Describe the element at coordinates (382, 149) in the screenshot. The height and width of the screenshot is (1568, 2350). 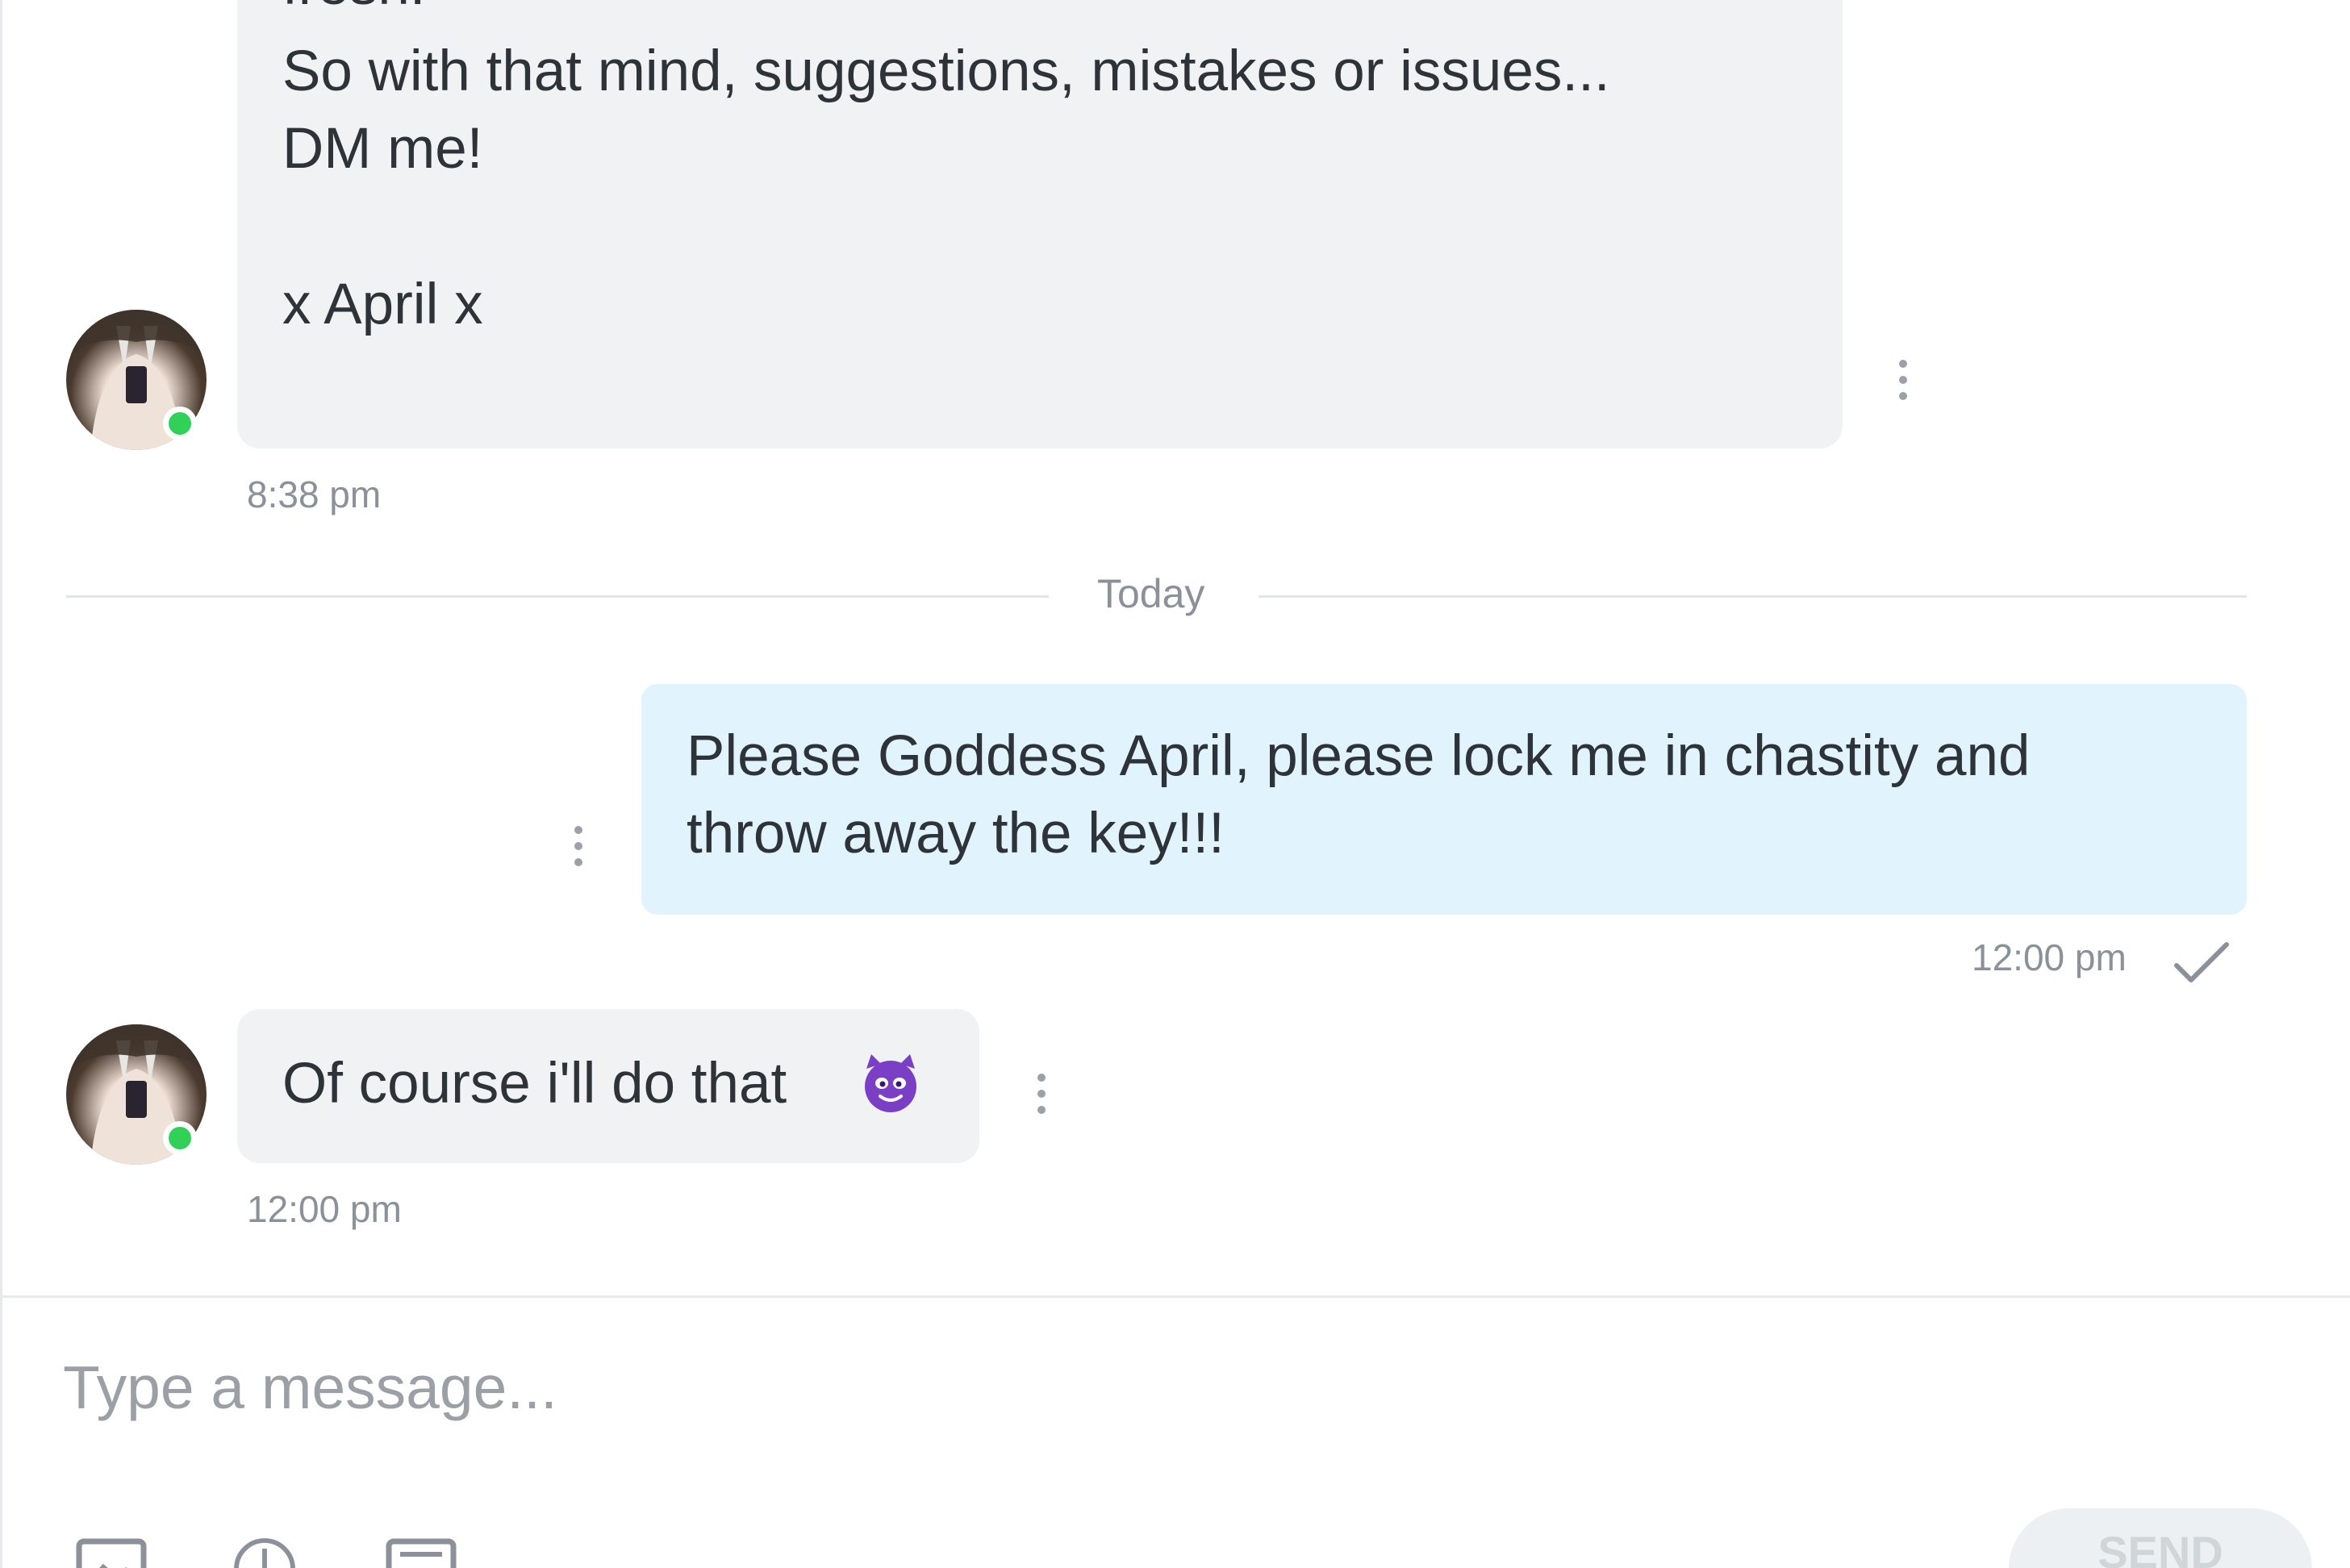
I see `message-line: DM me!` at that location.